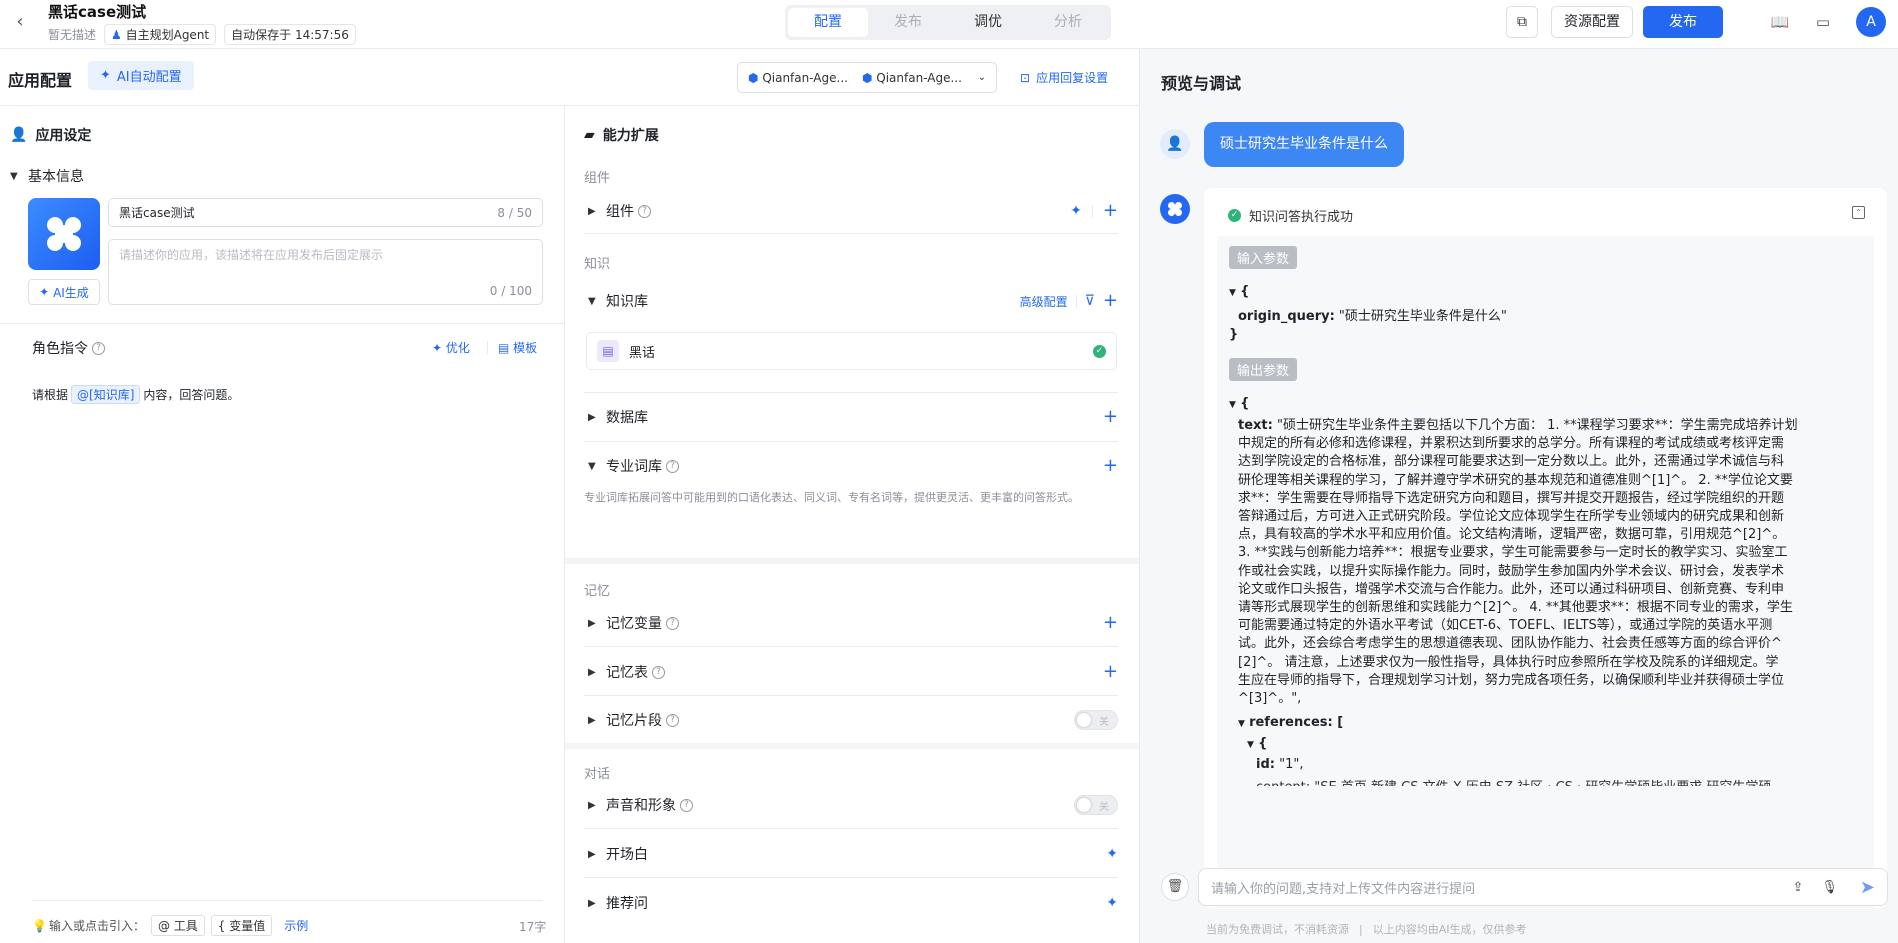 This screenshot has height=943, width=1898. Describe the element at coordinates (853, 805) in the screenshot. I see `voice-avatar-row: ▶ 声音和形象? 关` at that location.